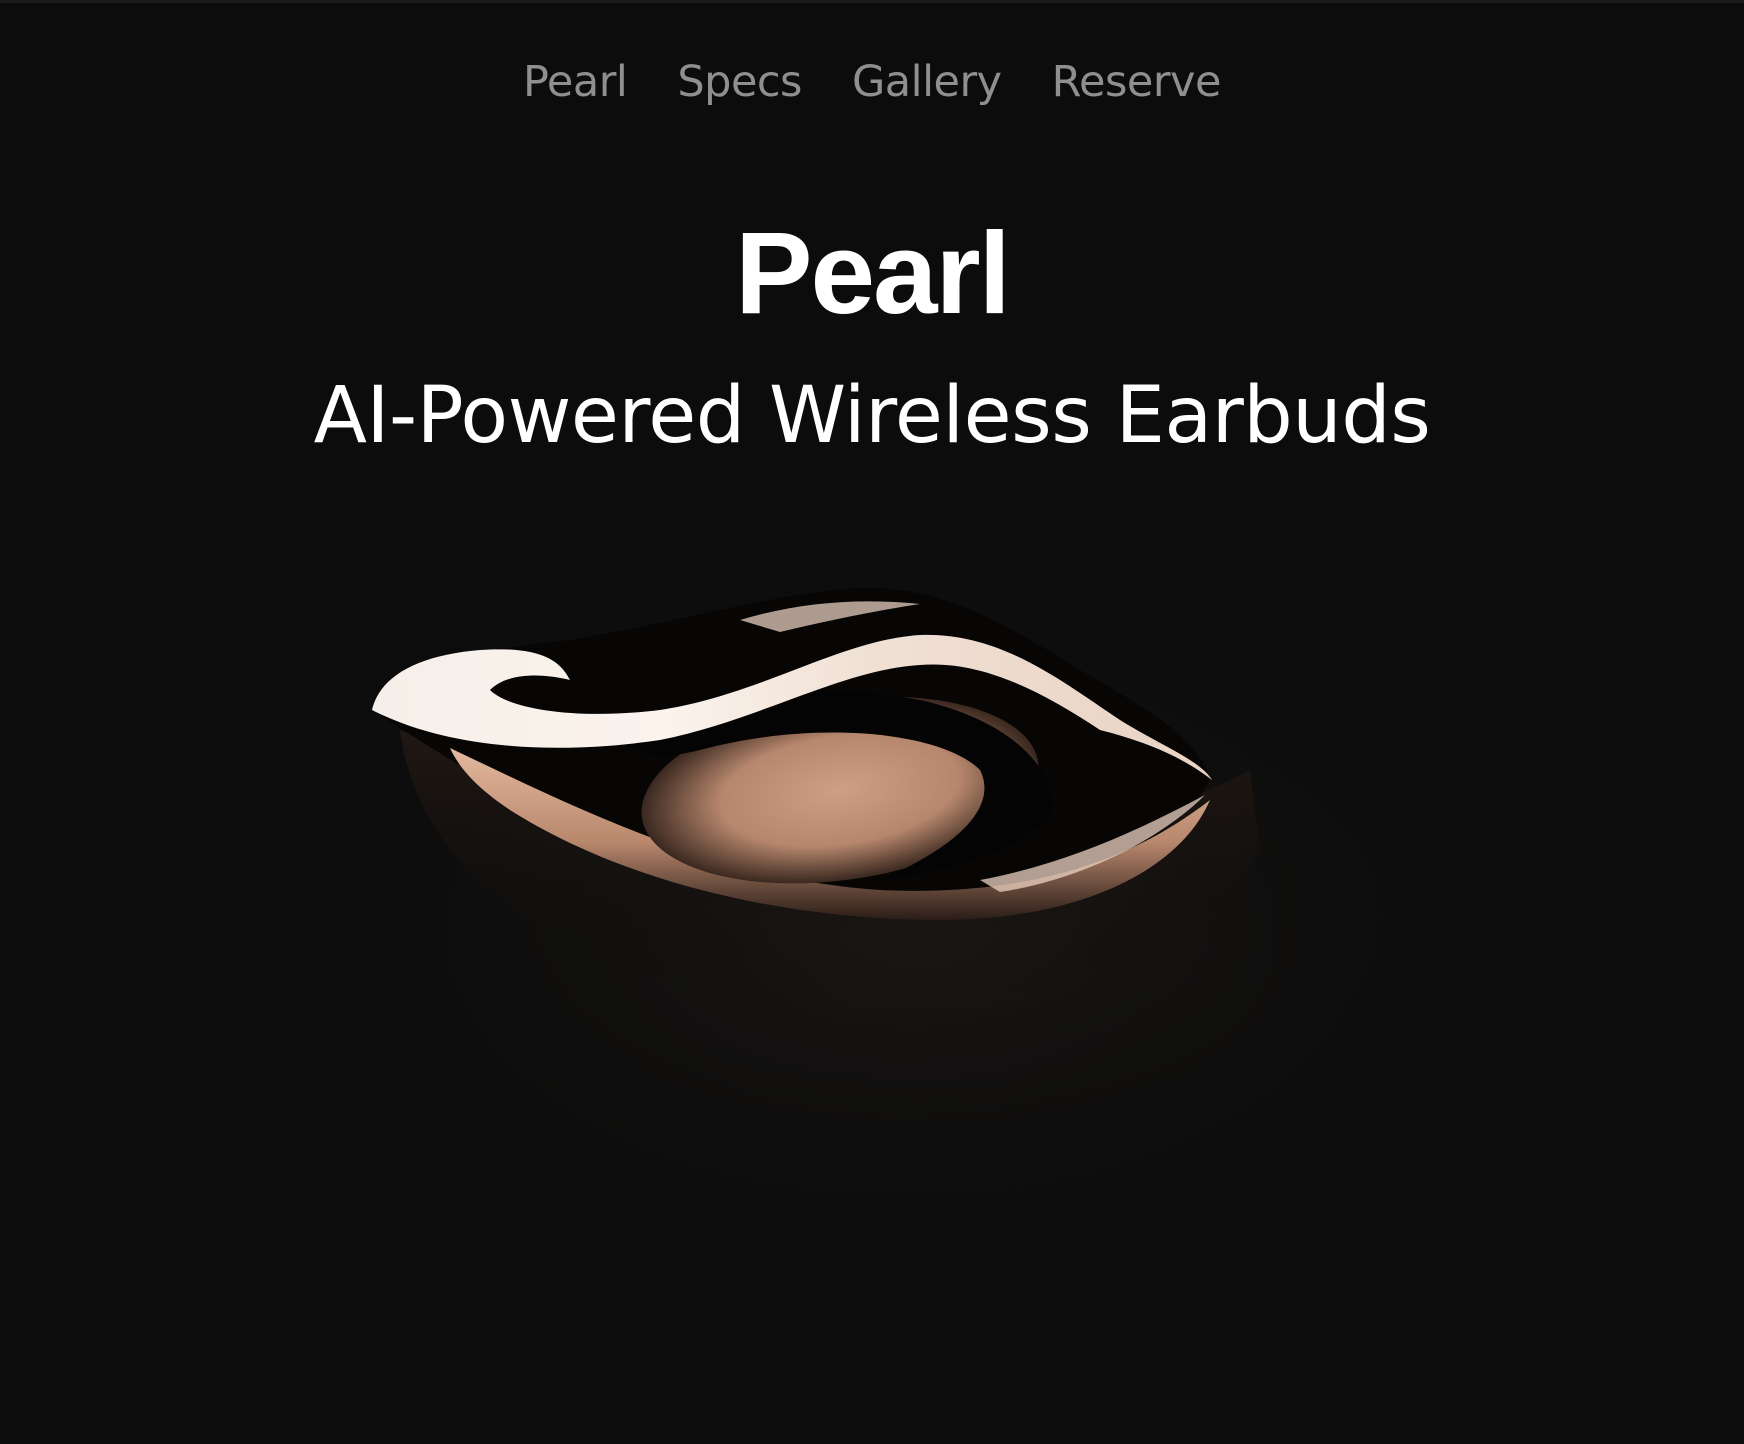 The image size is (1744, 1444). I want to click on nav-link-specs: Specs, so click(739, 82).